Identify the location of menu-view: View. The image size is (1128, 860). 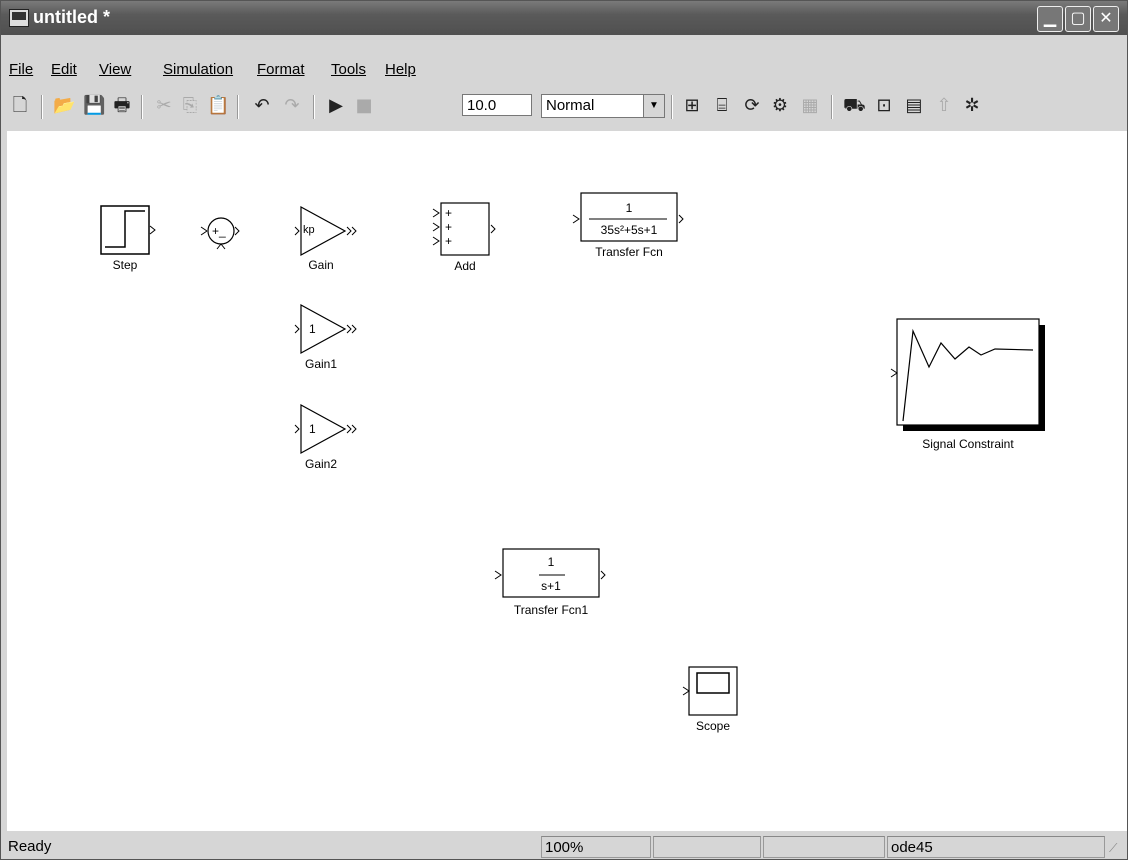
(115, 69).